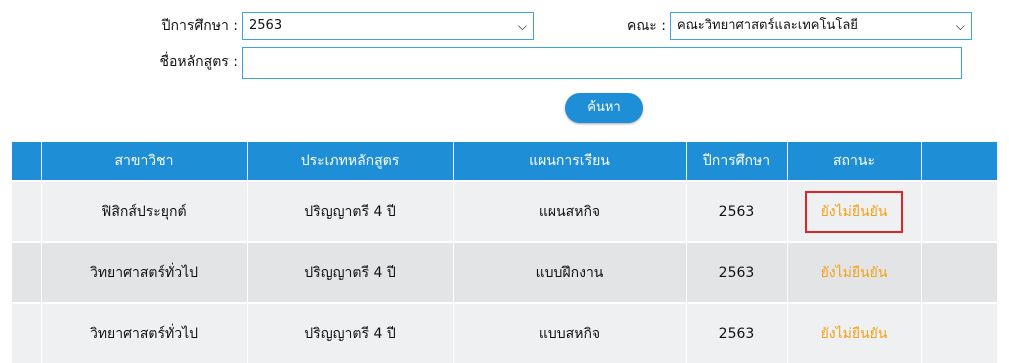  I want to click on faculty-label: คณะ :, so click(646, 26).